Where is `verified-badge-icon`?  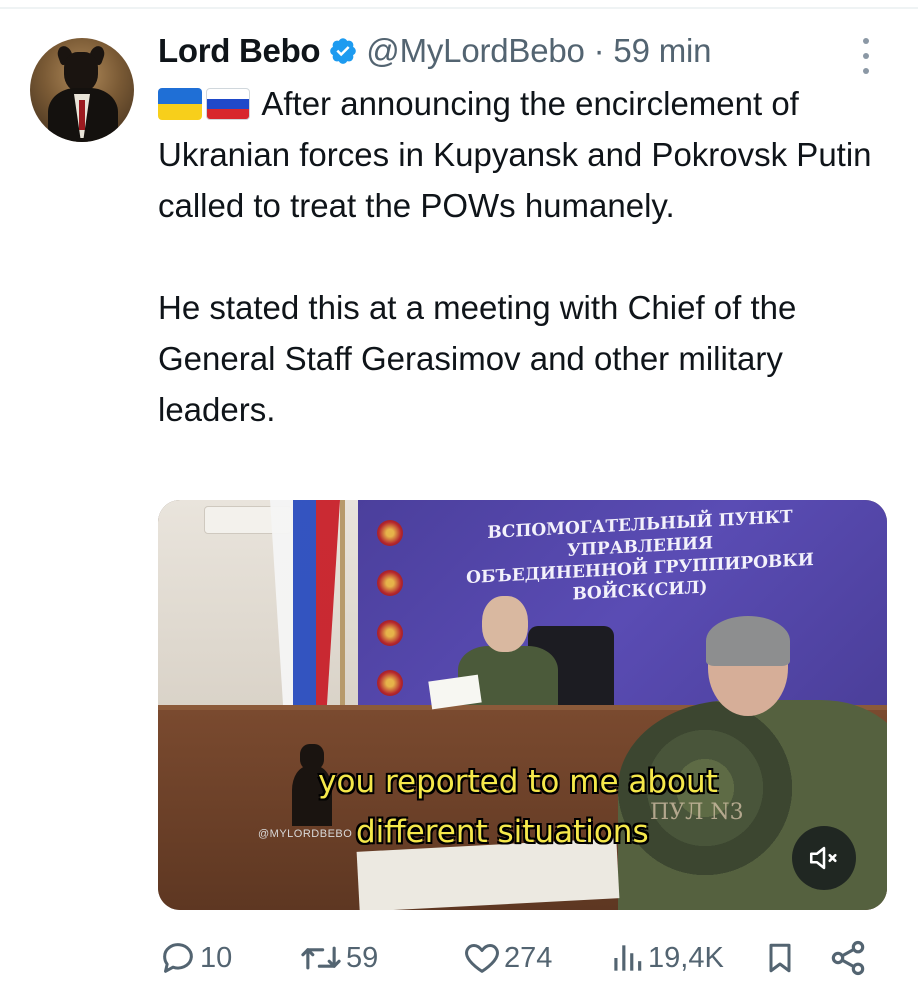 verified-badge-icon is located at coordinates (343, 51).